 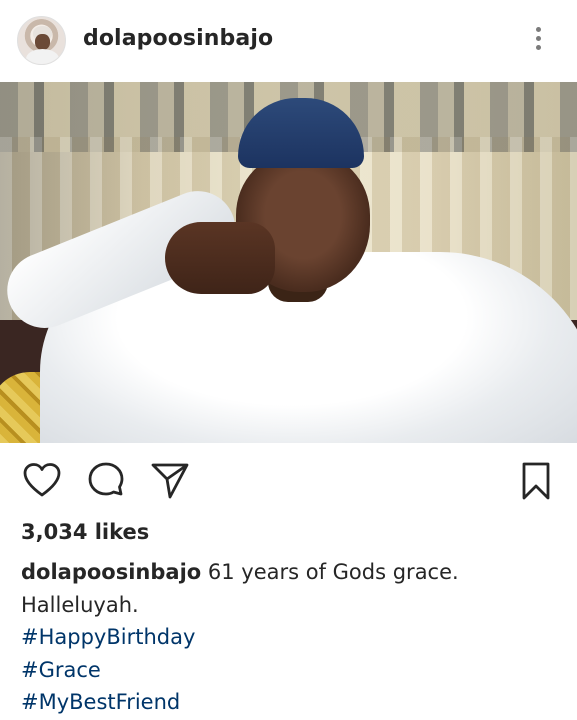 I want to click on hashtag-happybirthday: #HappyBirthday, so click(x=291, y=637).